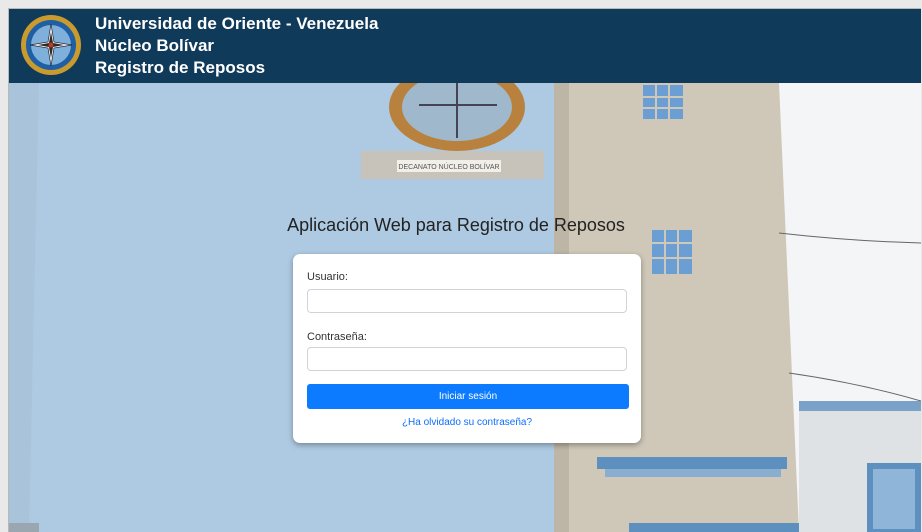  I want to click on building-sign-text: DECANATO NÚCLEO BOLÍVAR, so click(448, 166).